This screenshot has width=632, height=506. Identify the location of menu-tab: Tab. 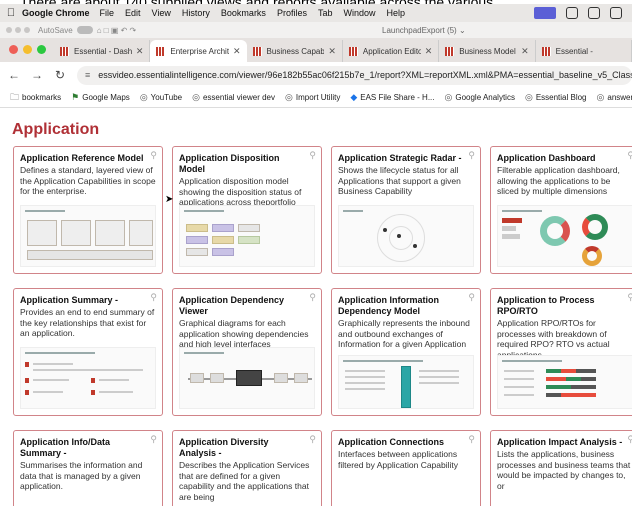
(325, 13).